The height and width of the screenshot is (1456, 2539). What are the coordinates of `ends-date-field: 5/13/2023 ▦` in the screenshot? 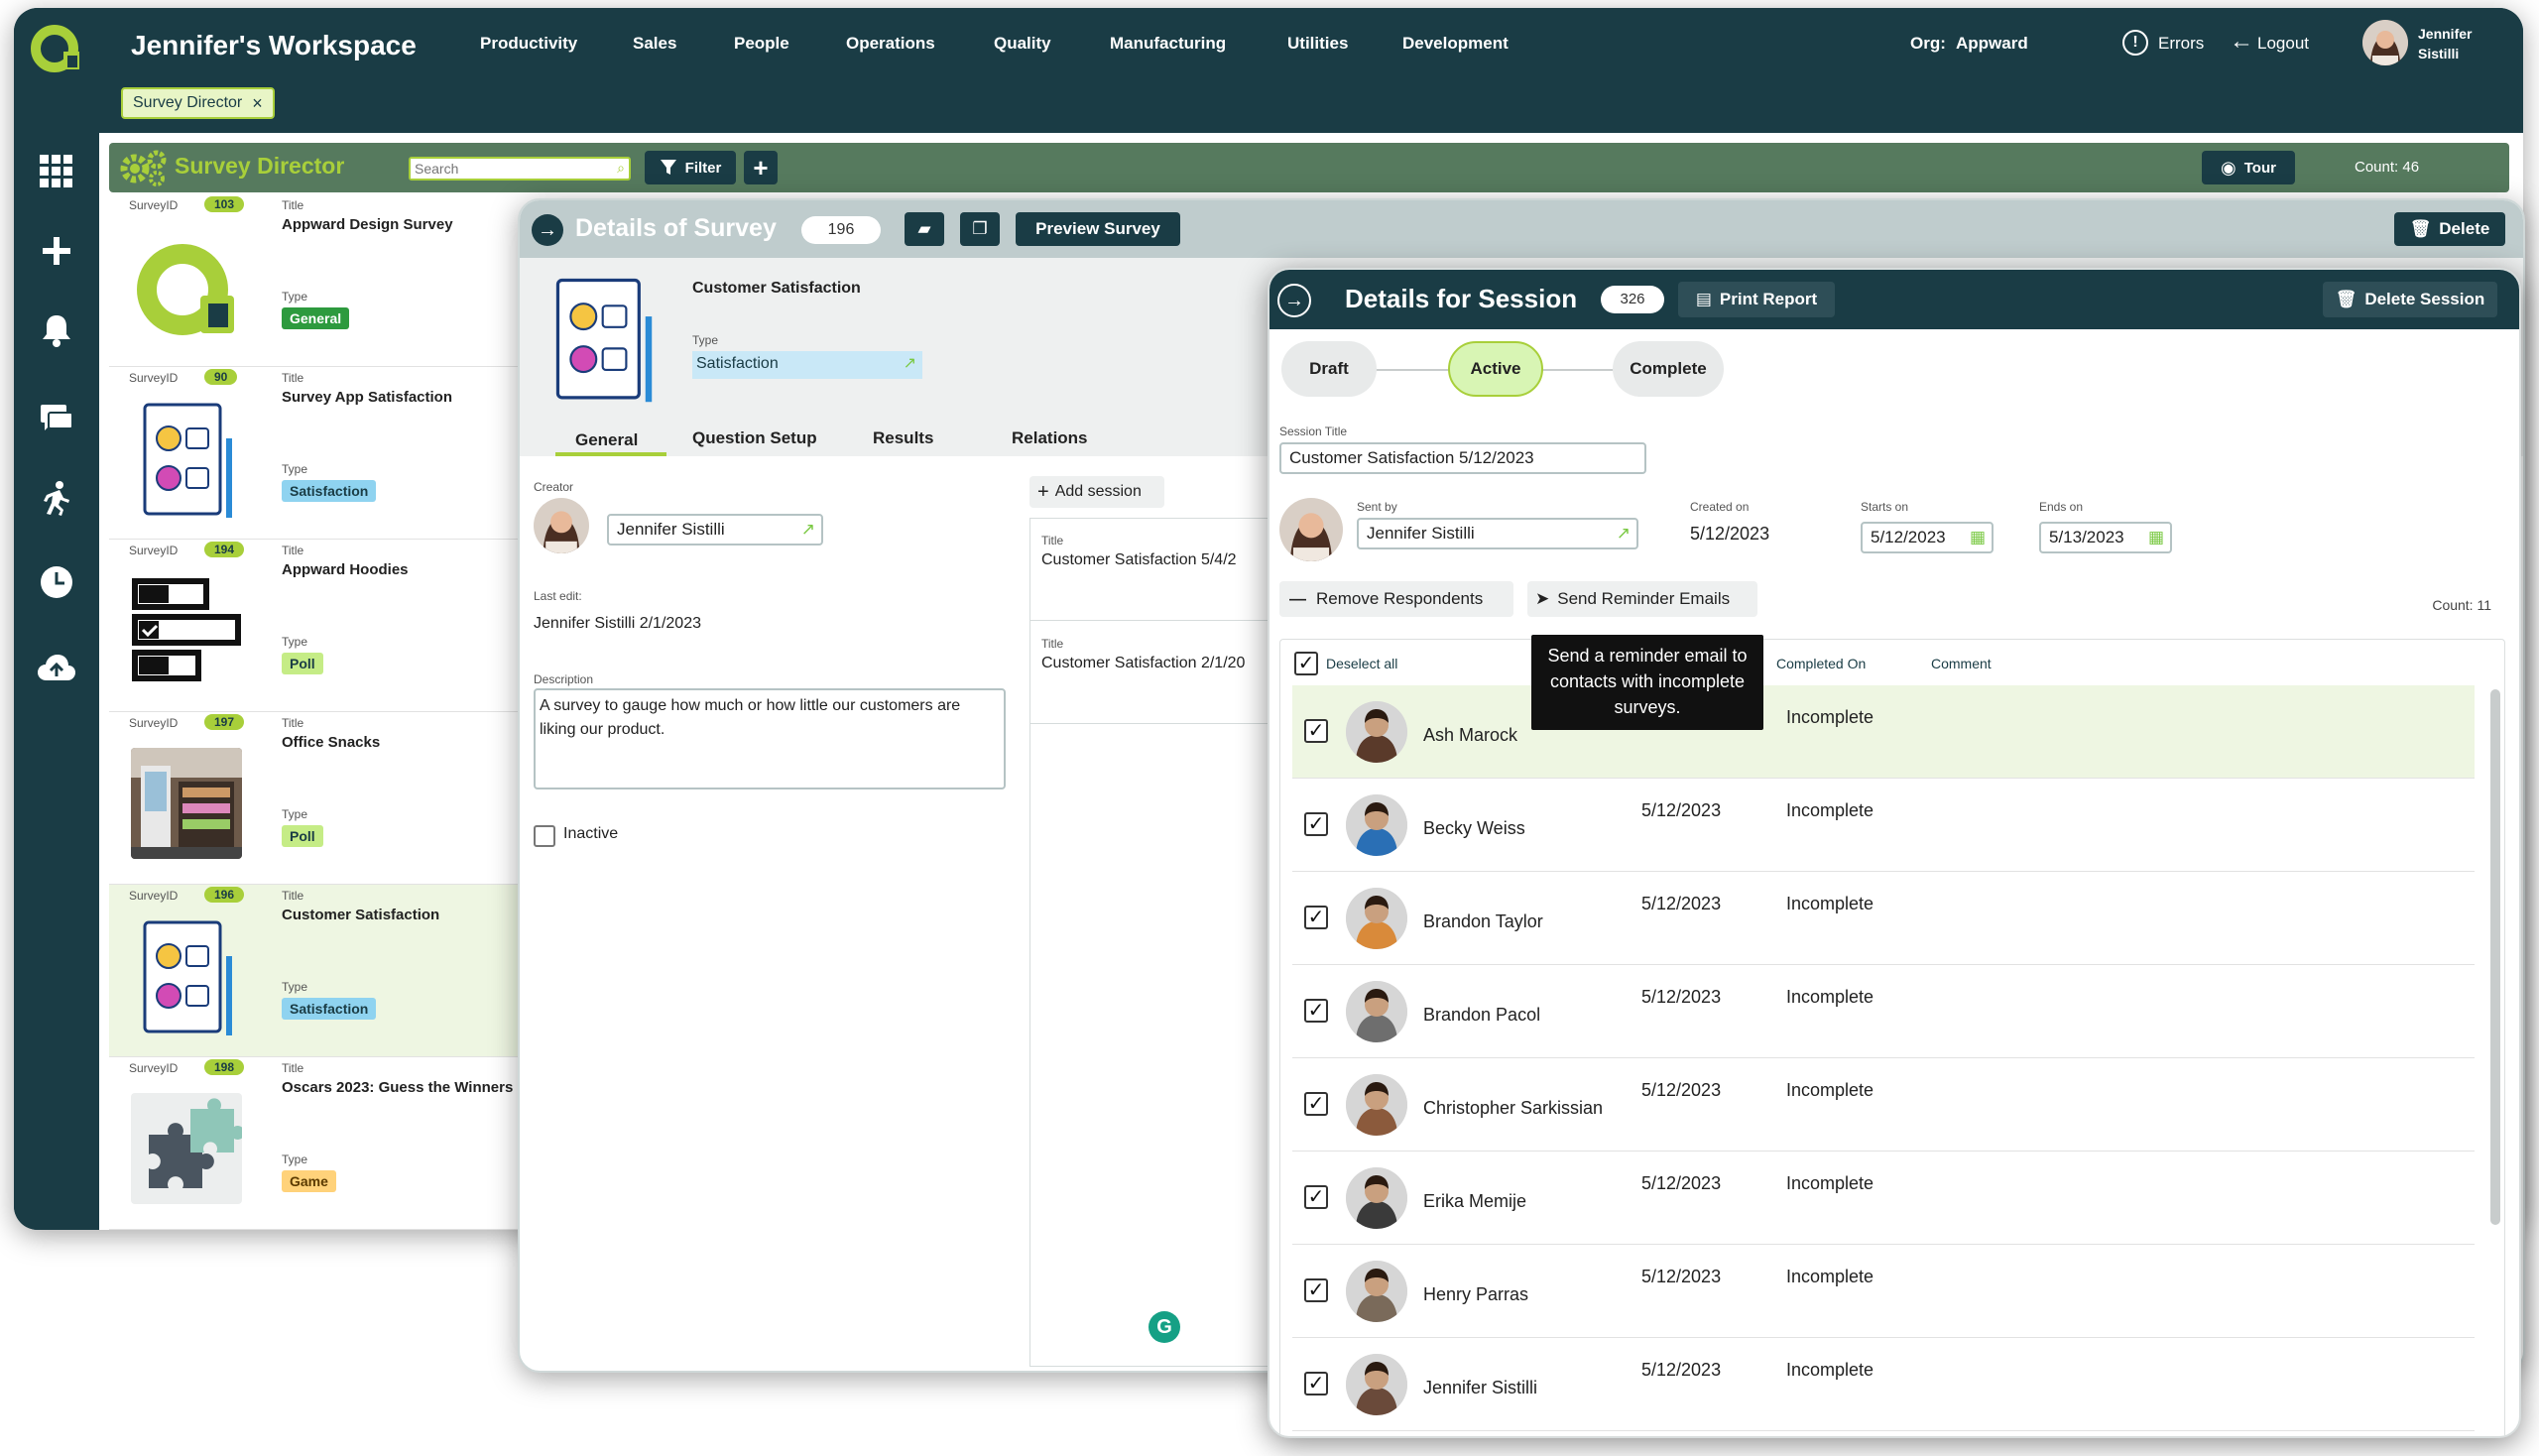 It's located at (2105, 537).